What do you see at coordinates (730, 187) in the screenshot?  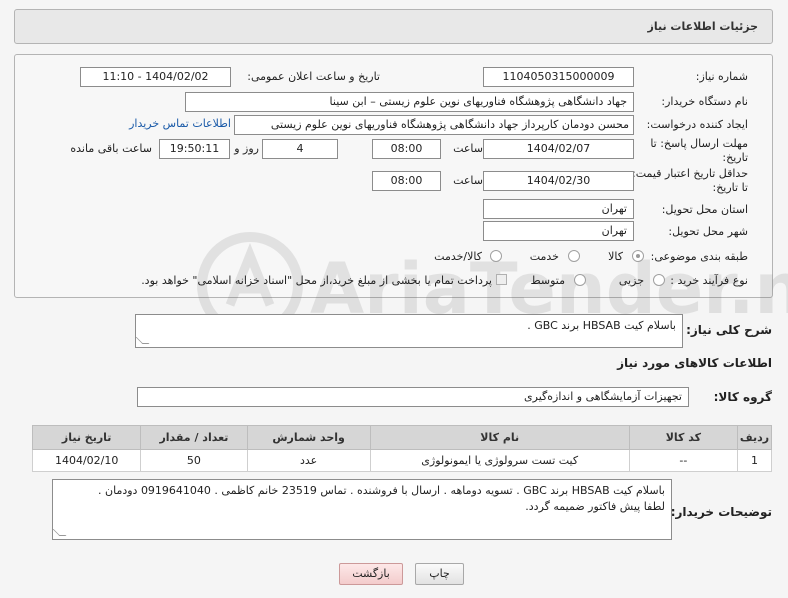 I see `price-validity-label-date: تا تاریخ:` at bounding box center [730, 187].